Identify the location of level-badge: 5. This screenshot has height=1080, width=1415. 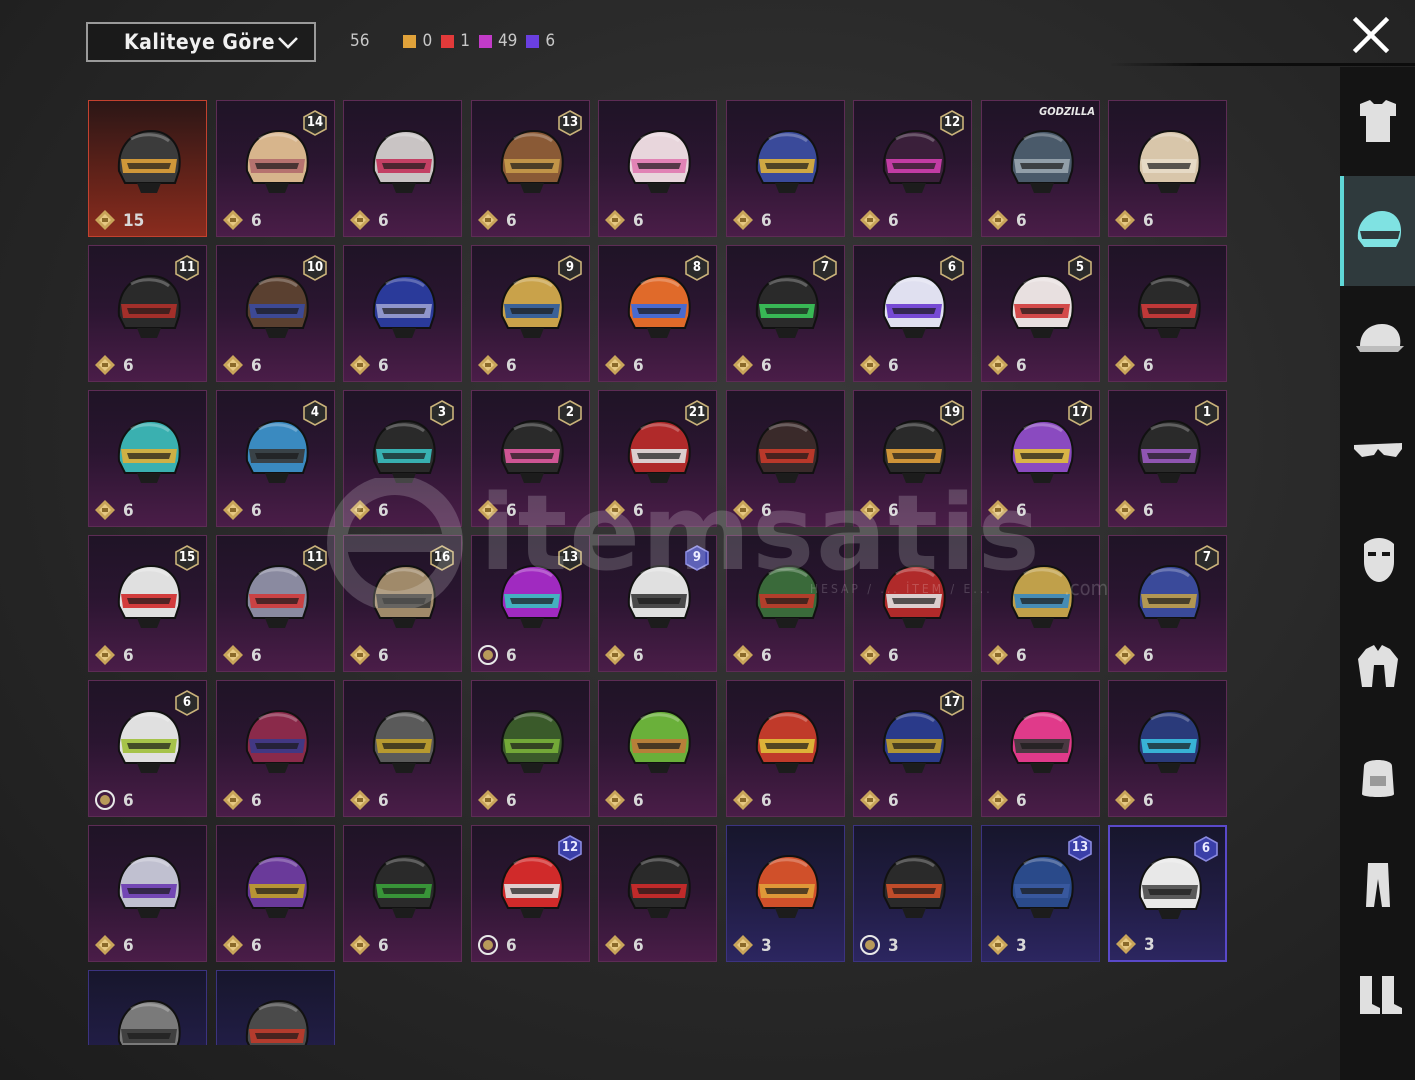
(1080, 268).